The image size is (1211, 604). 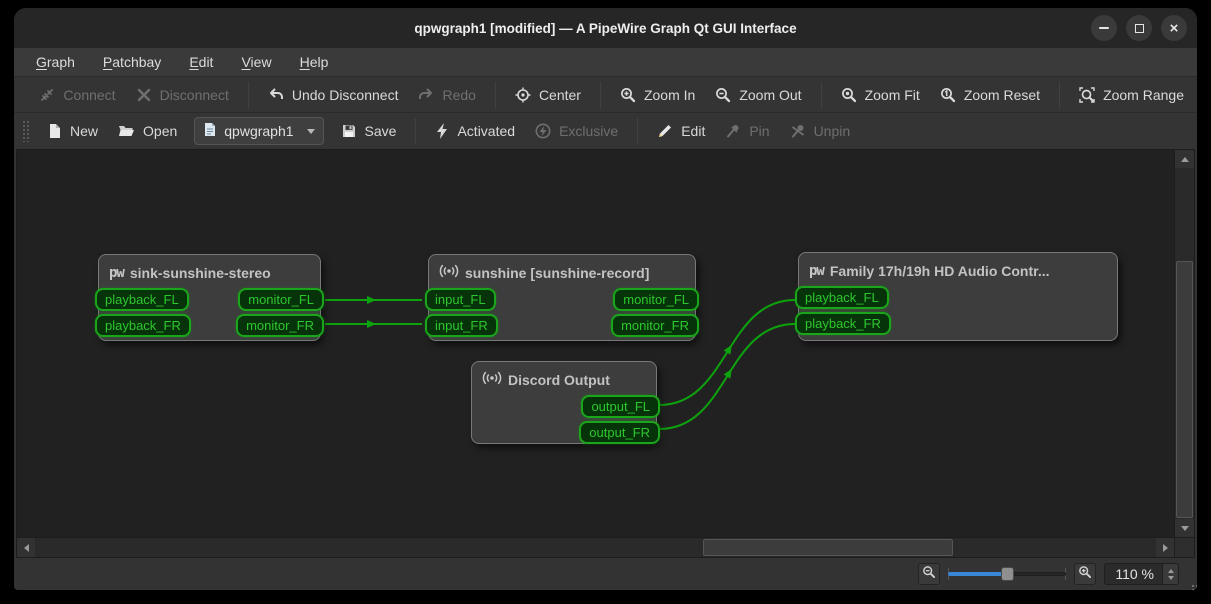 What do you see at coordinates (47, 95) in the screenshot?
I see `connect-icon` at bounding box center [47, 95].